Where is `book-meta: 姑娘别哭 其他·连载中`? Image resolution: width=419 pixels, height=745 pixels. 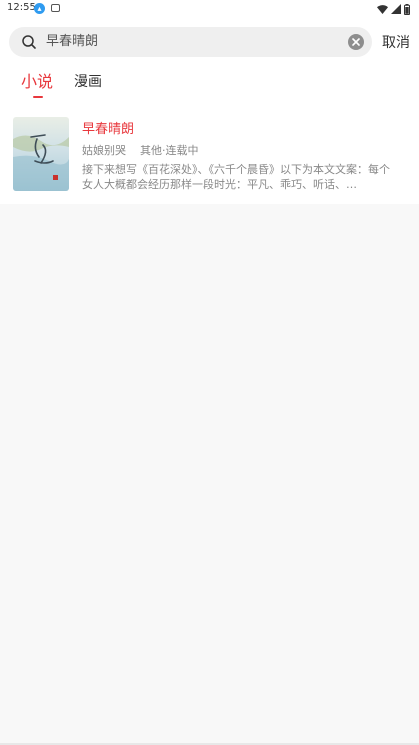 book-meta: 姑娘别哭 其他·连载中 is located at coordinates (140, 150).